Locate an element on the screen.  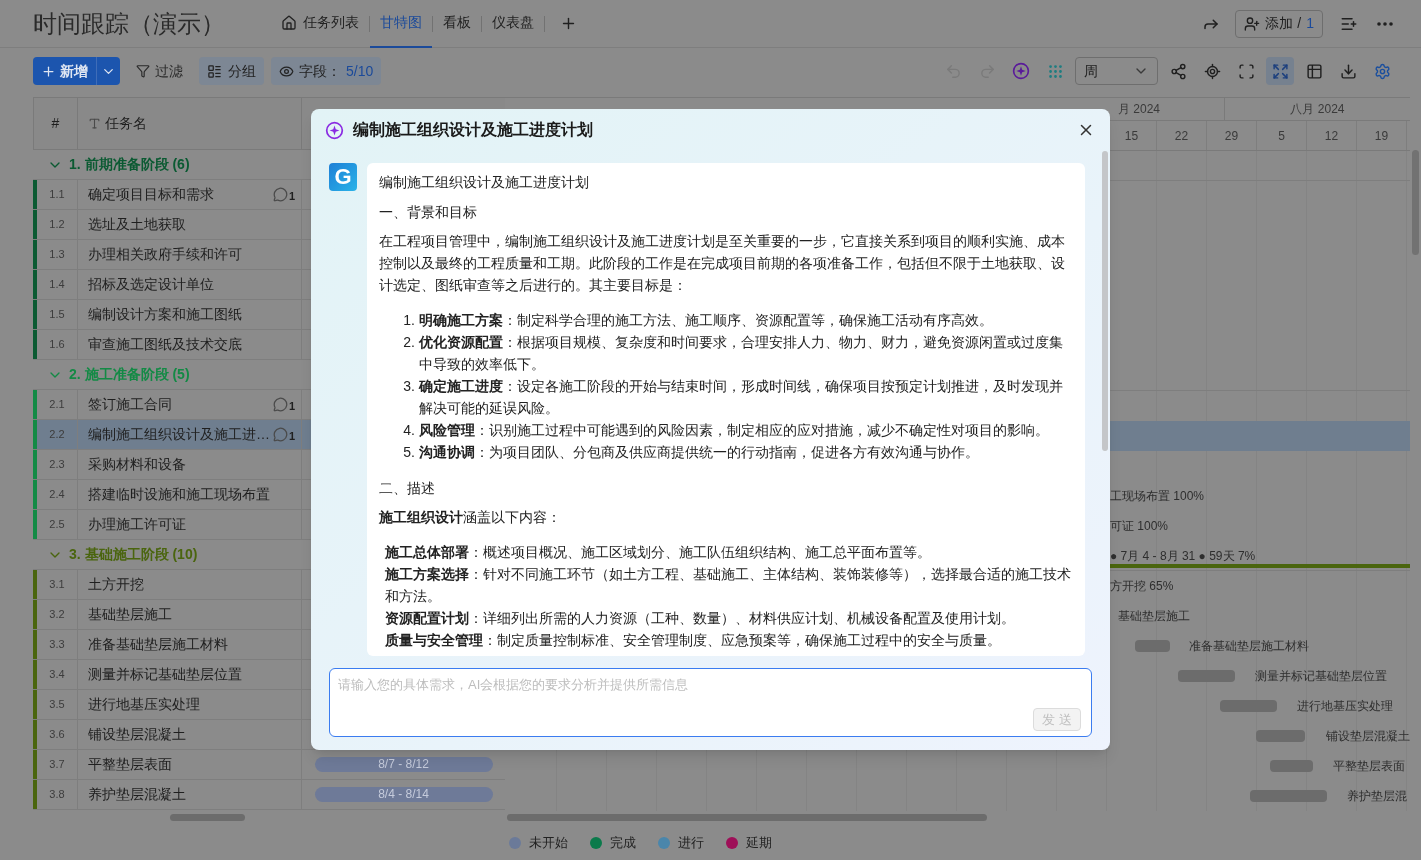
fields-label: 字段： is located at coordinates (320, 71).